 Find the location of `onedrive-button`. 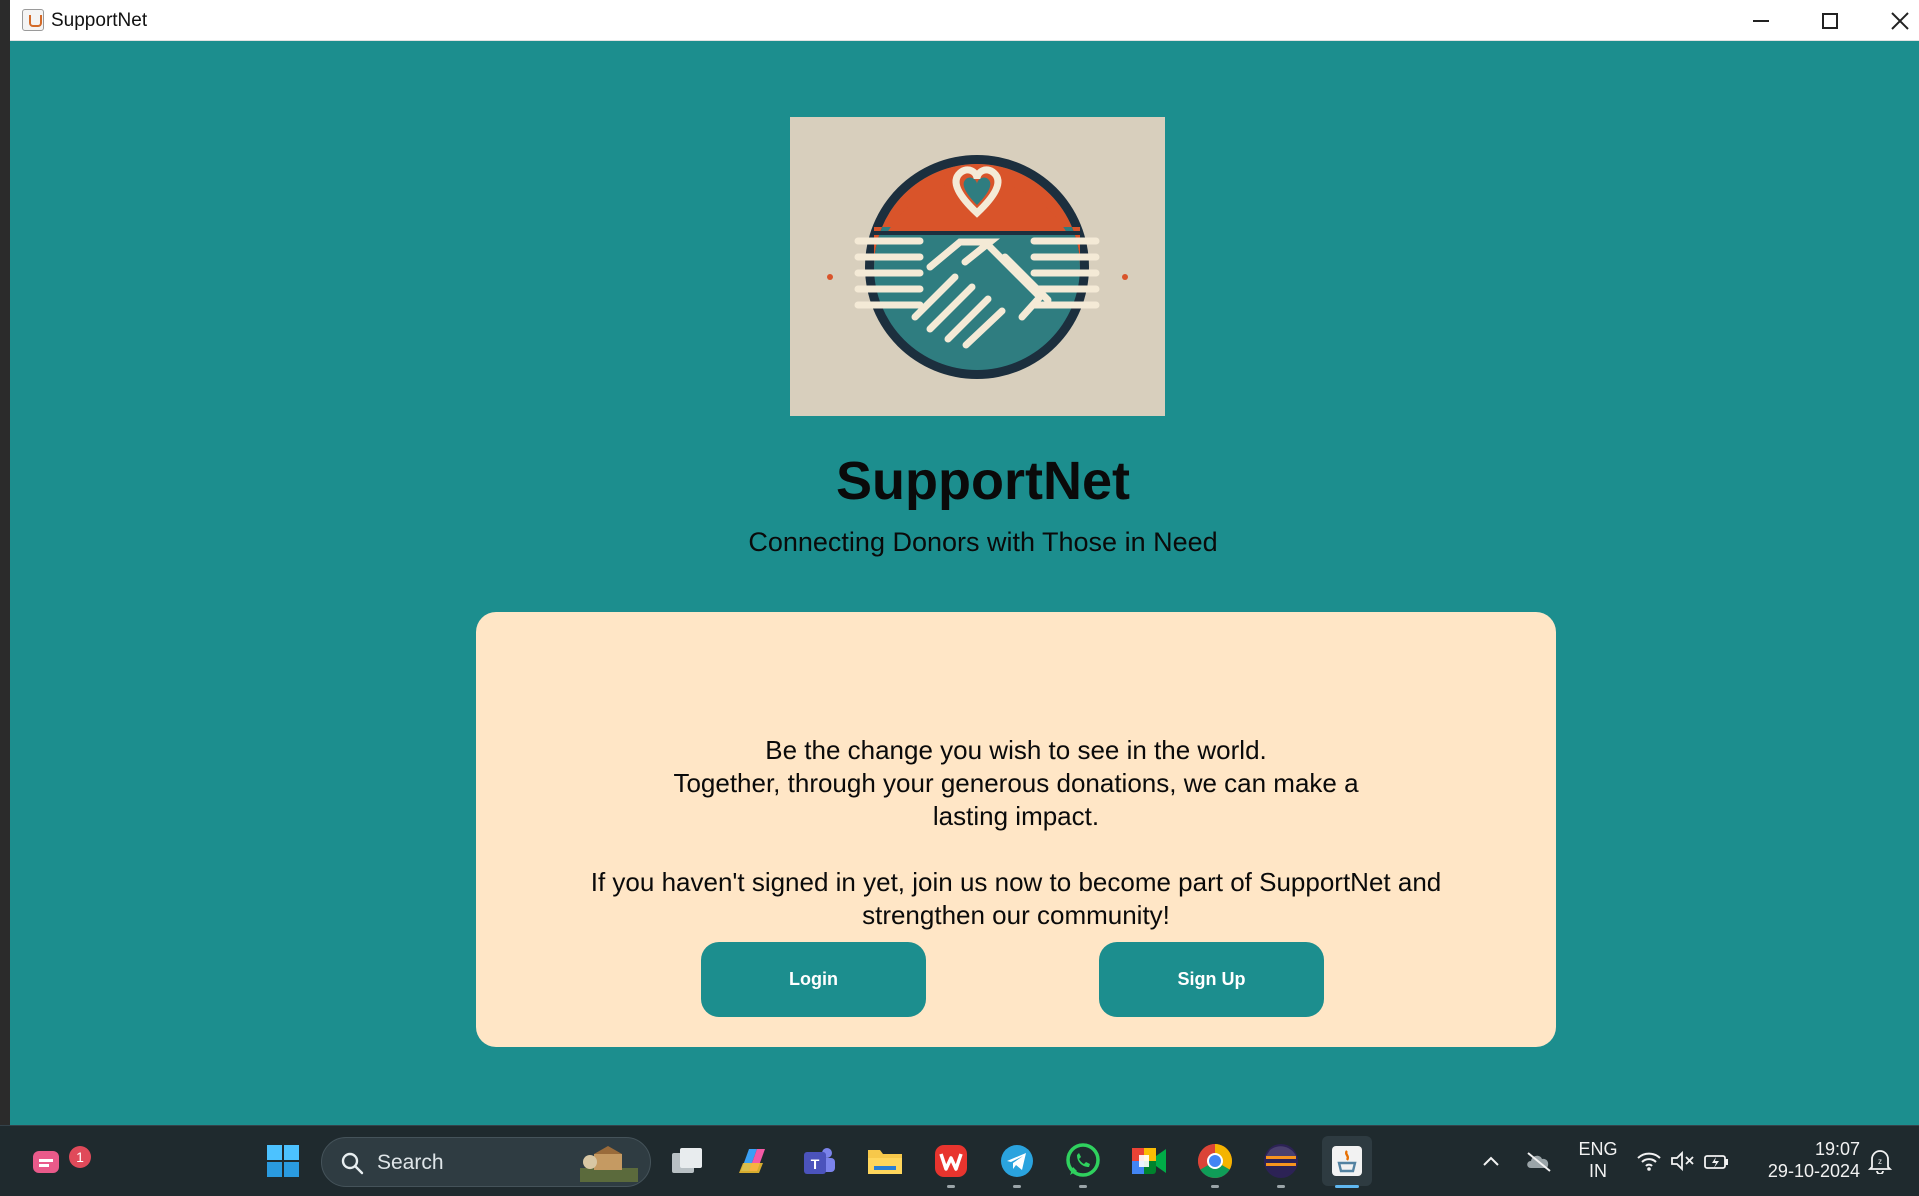

onedrive-button is located at coordinates (1539, 1161).